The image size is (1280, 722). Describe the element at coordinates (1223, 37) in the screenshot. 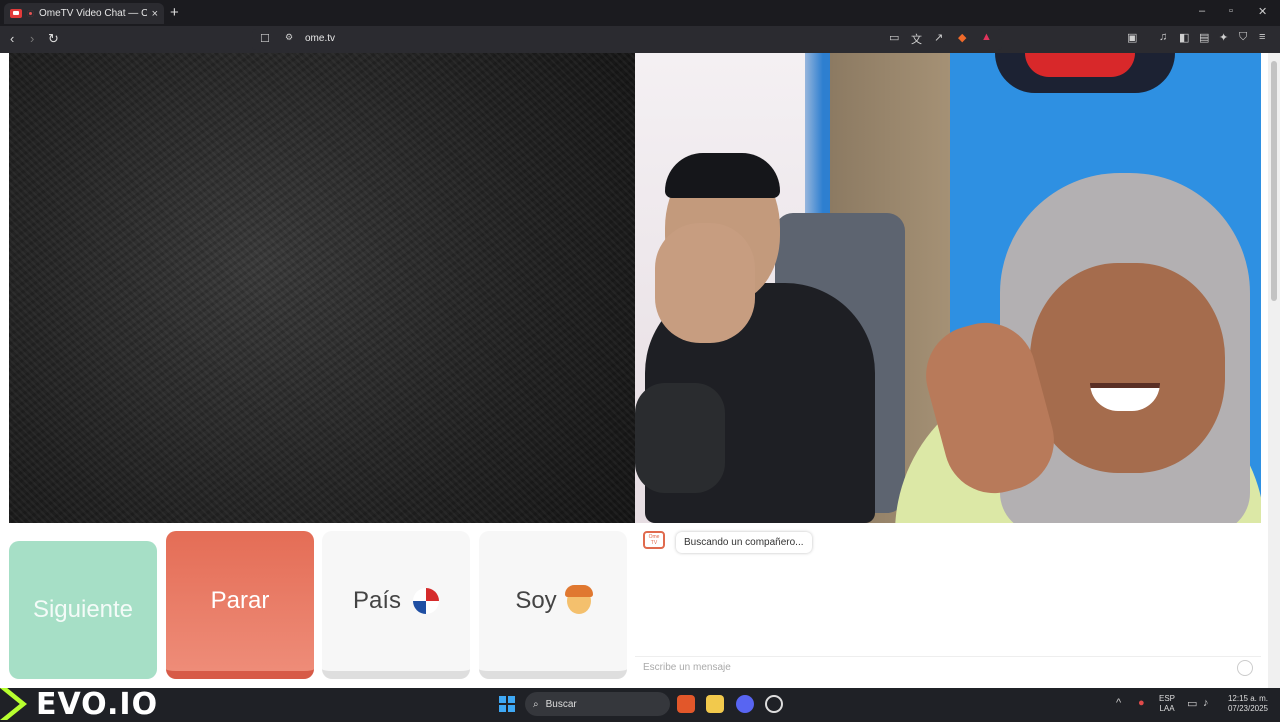

I see `leo-ai-icon: ✦` at that location.